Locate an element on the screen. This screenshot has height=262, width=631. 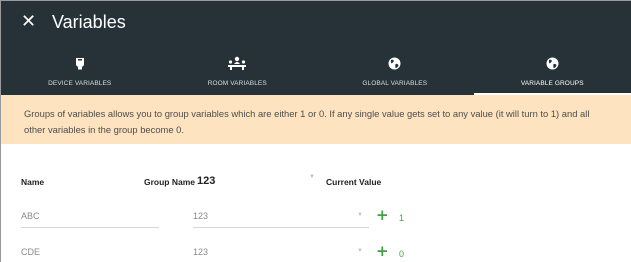
dialog-title: Variables is located at coordinates (89, 21).